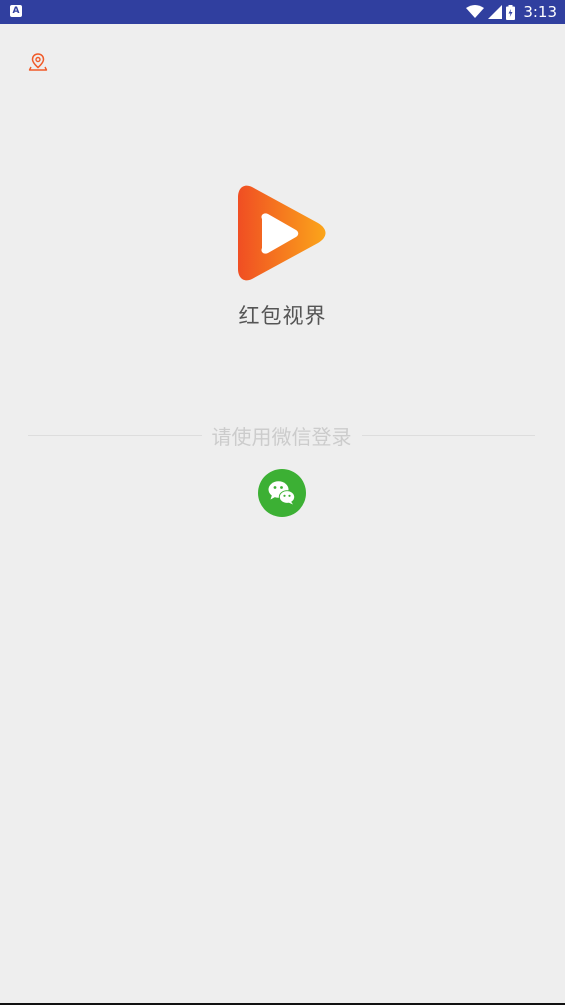 The image size is (565, 1005). What do you see at coordinates (282, 493) in the screenshot?
I see `wechat-login-button` at bounding box center [282, 493].